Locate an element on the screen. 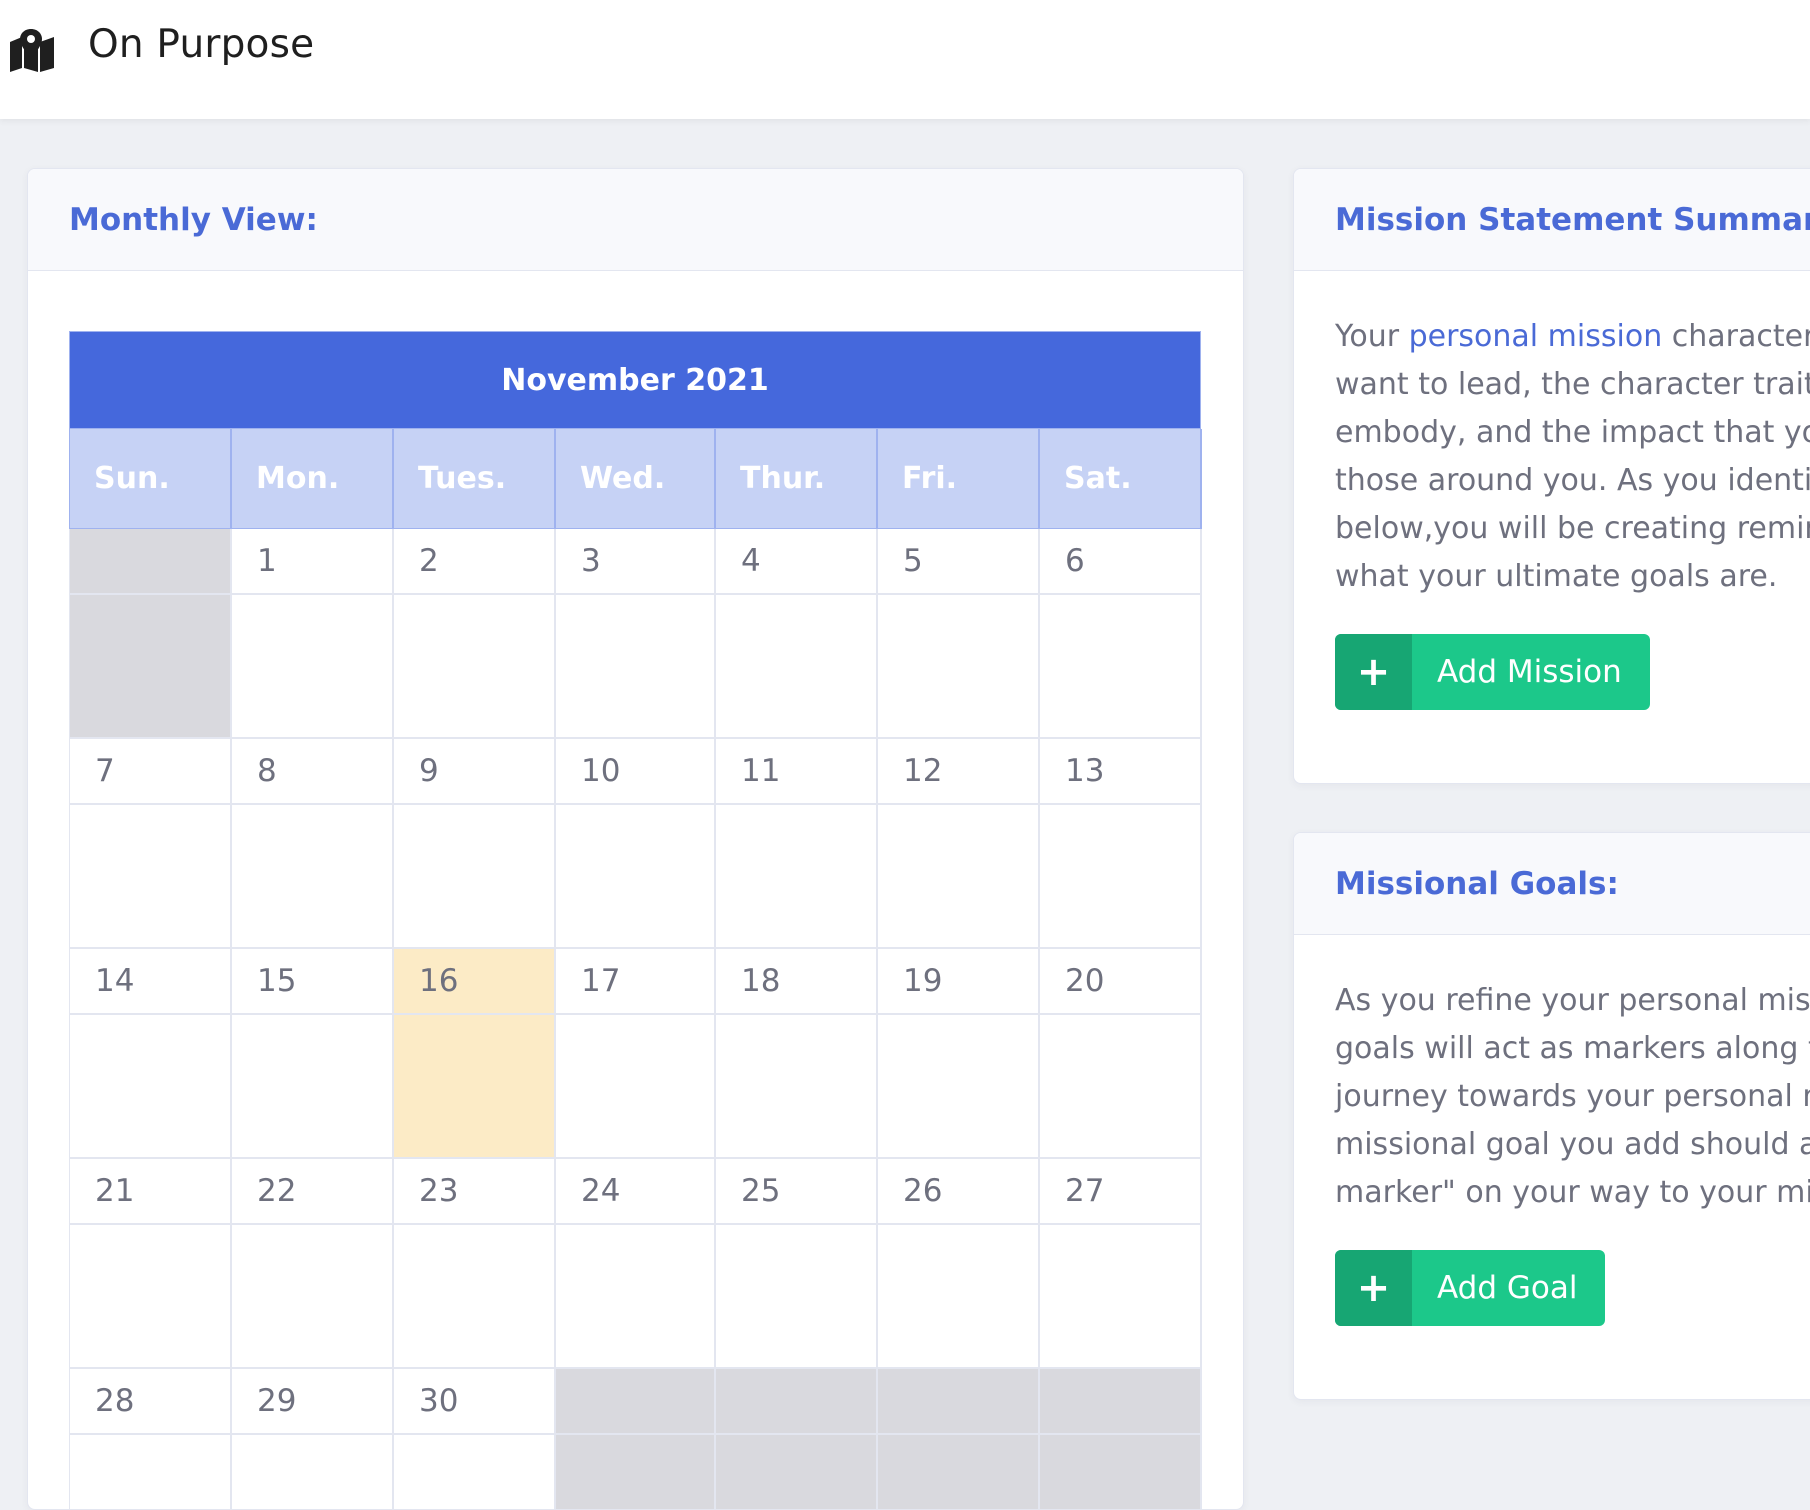 The image size is (1810, 1510). date-cell: 13 is located at coordinates (1121, 772).